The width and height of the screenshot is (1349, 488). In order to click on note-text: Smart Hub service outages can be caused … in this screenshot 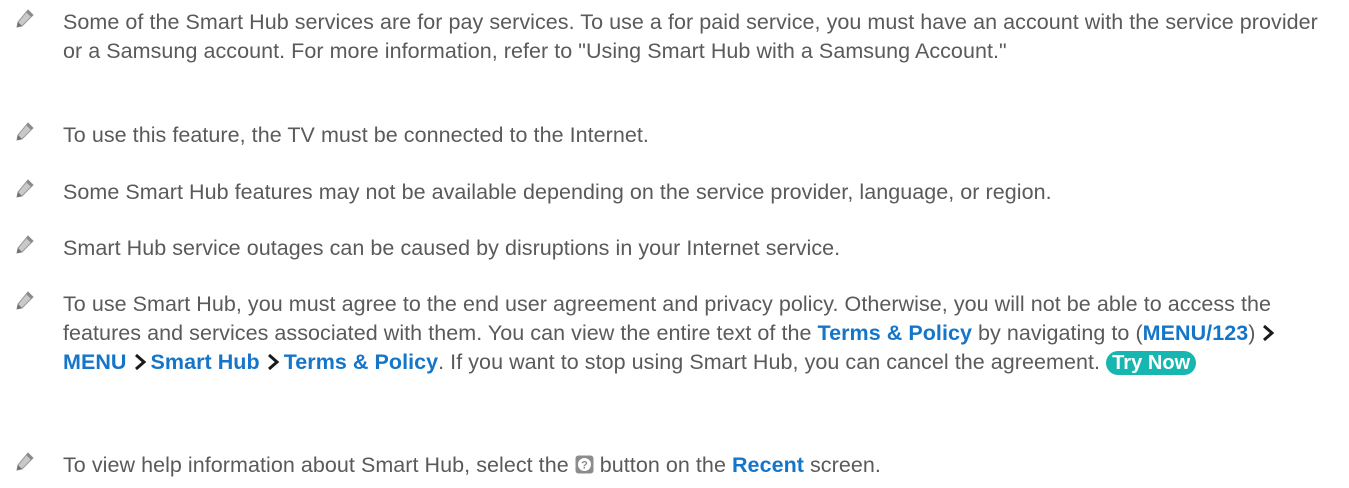, I will do `click(452, 248)`.